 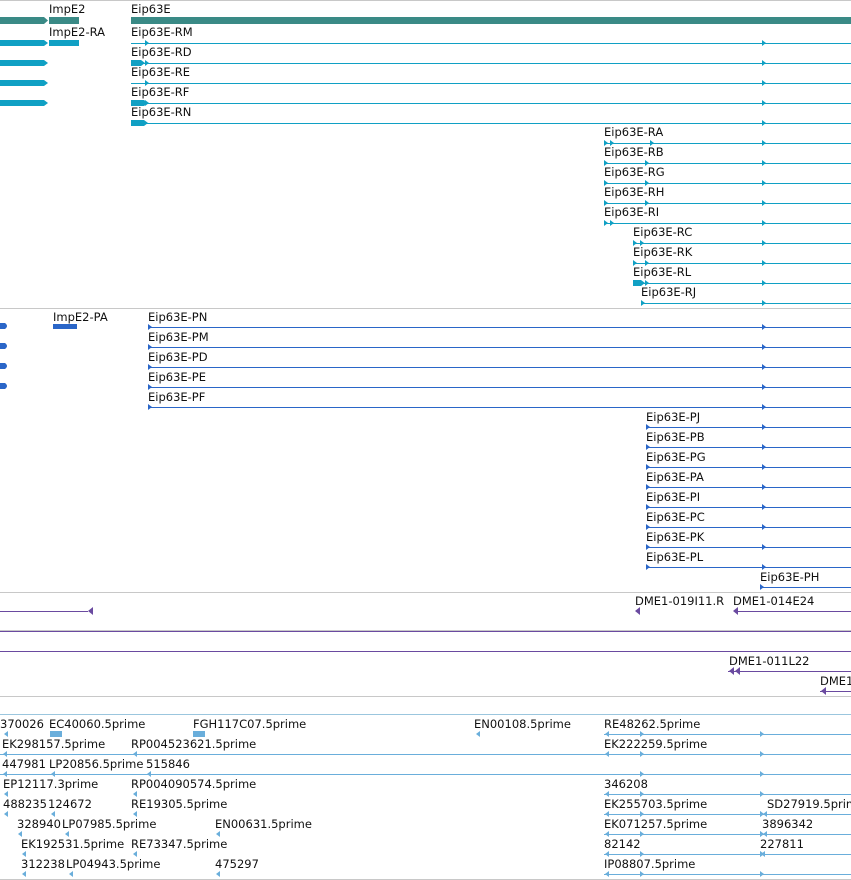 I want to click on transcript-label: Eip63E-RA, so click(x=633, y=132).